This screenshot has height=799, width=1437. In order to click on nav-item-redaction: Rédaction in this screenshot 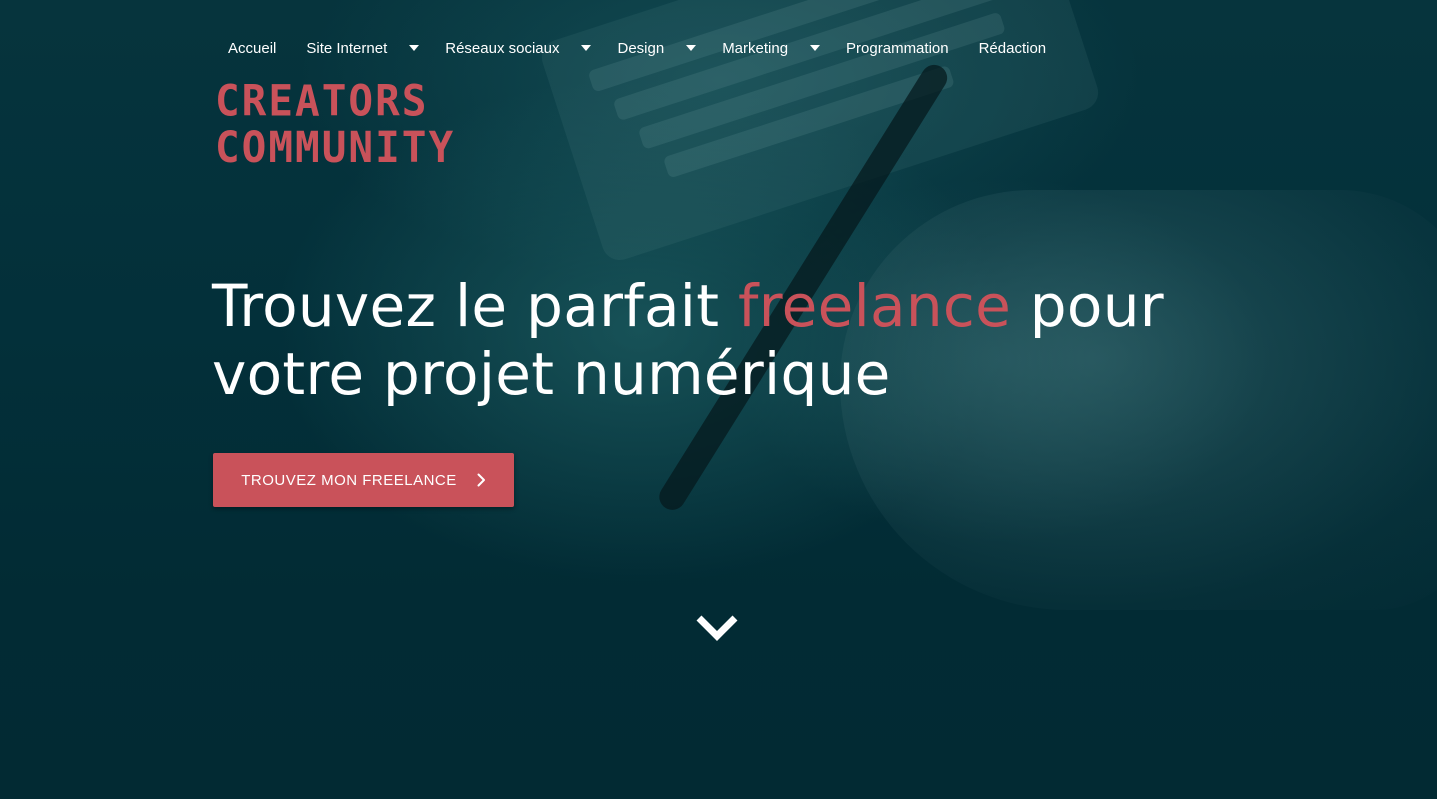, I will do `click(1013, 48)`.